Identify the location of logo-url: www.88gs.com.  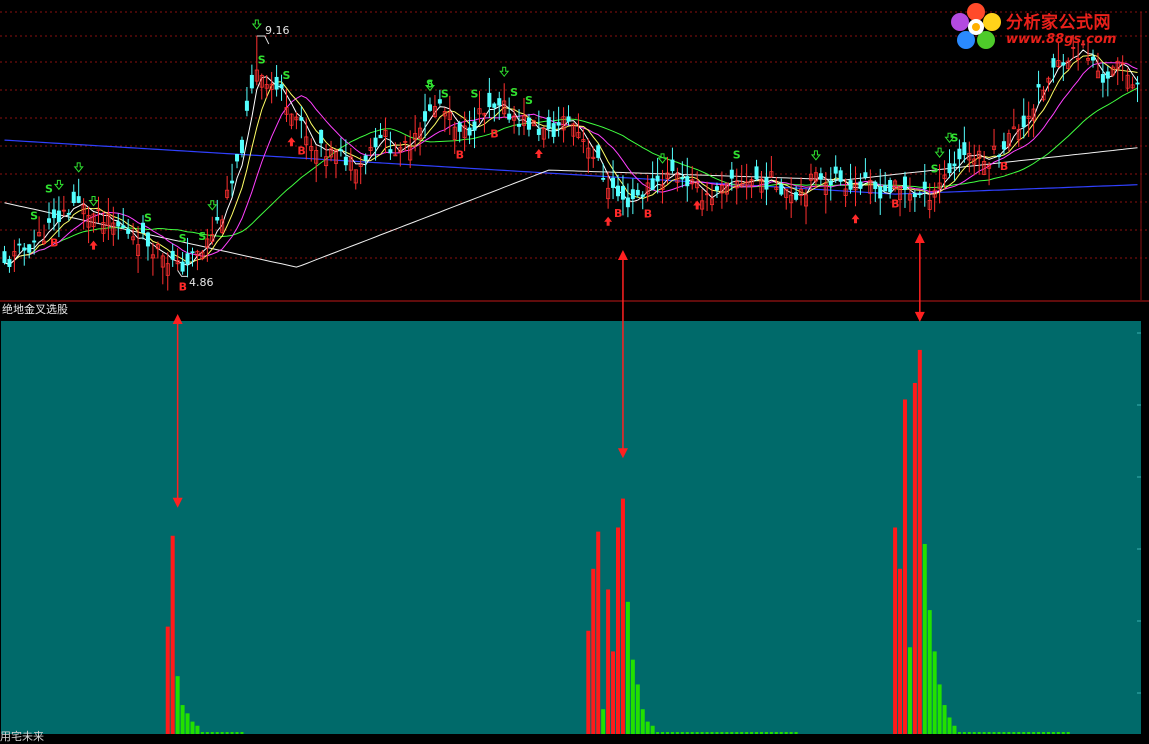
(1061, 39).